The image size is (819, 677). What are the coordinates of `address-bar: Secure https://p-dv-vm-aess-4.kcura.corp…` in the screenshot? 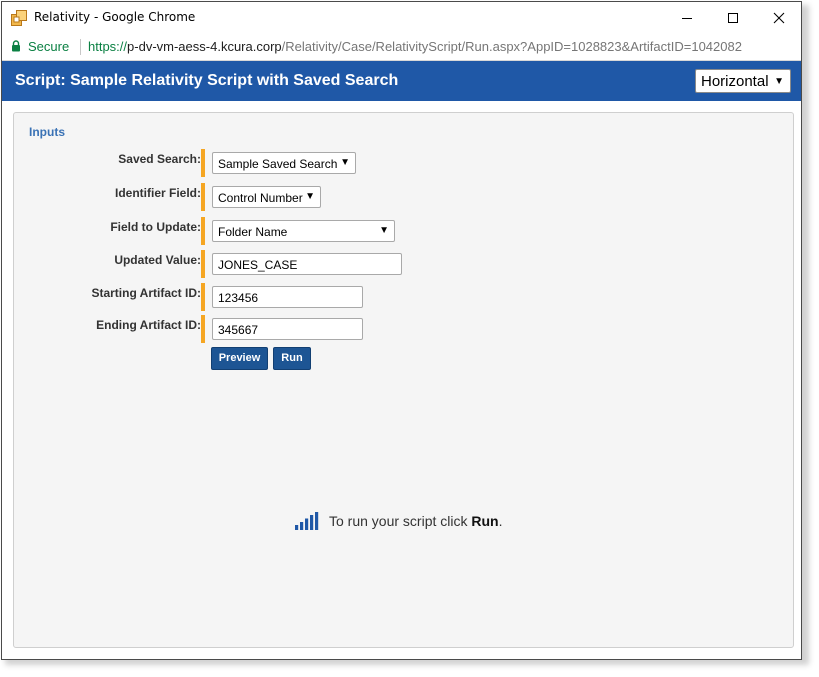 It's located at (401, 47).